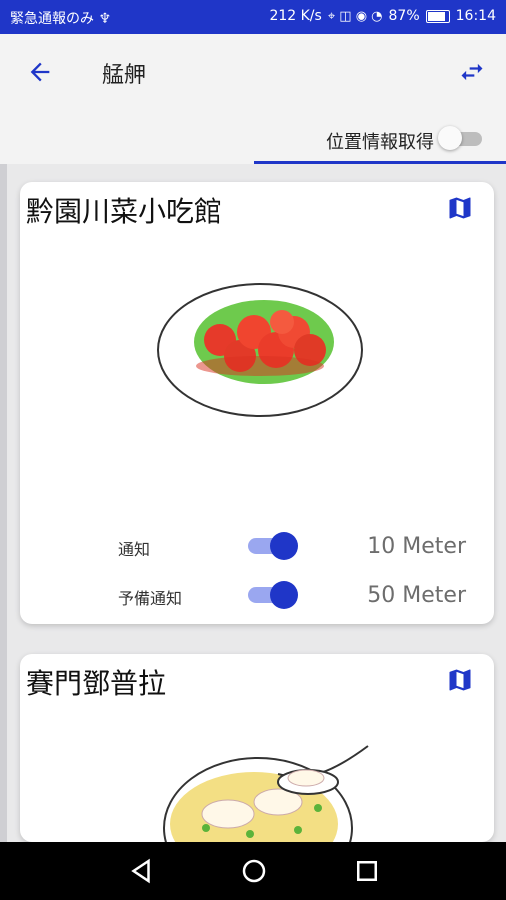  What do you see at coordinates (416, 546) in the screenshot?
I see `notification-distance: 10 Meter` at bounding box center [416, 546].